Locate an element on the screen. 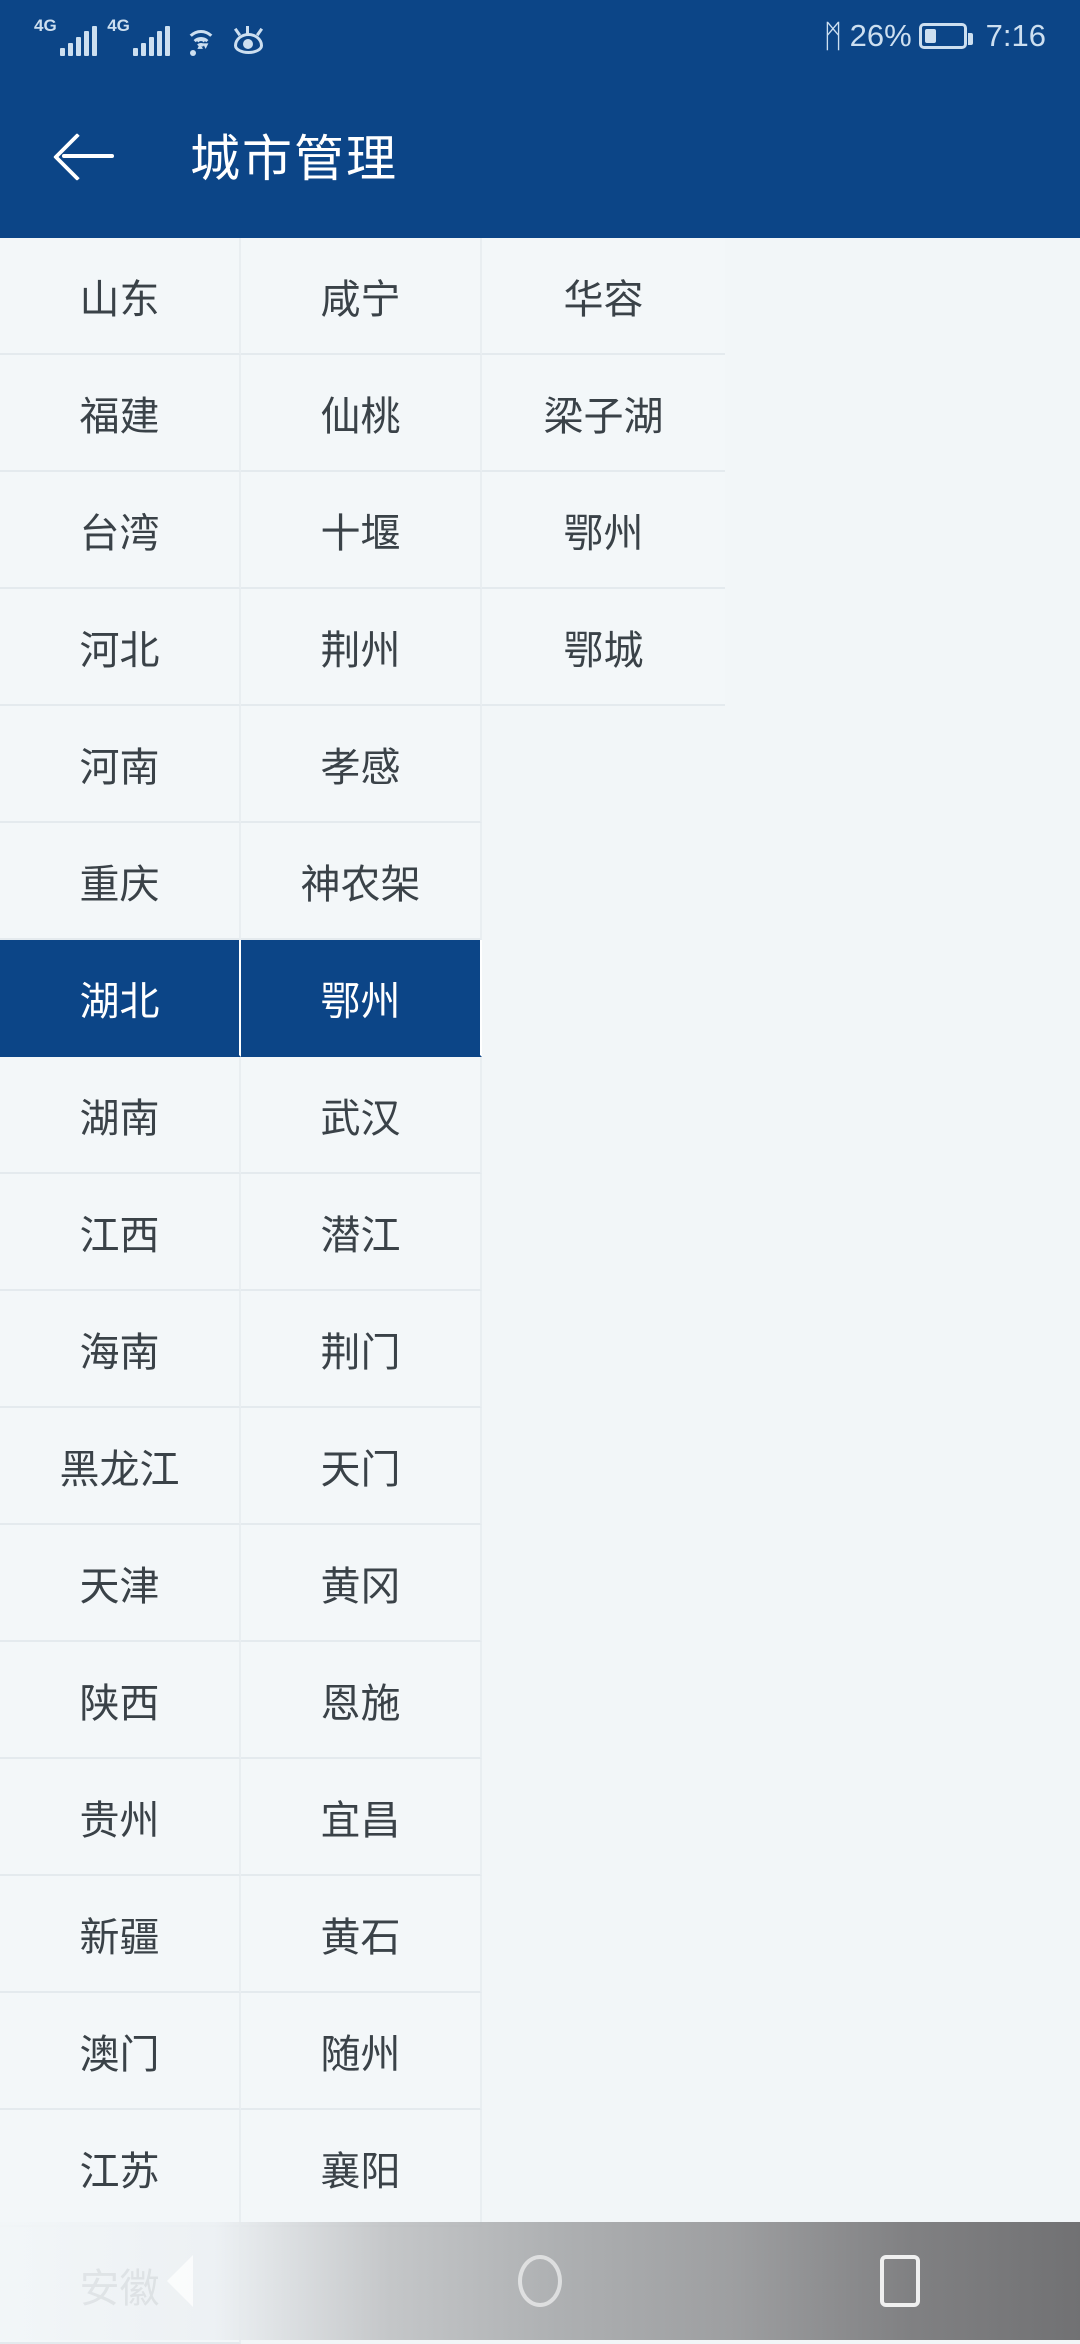 The height and width of the screenshot is (2344, 1080). city-cell: 仙桃 is located at coordinates (361, 413).